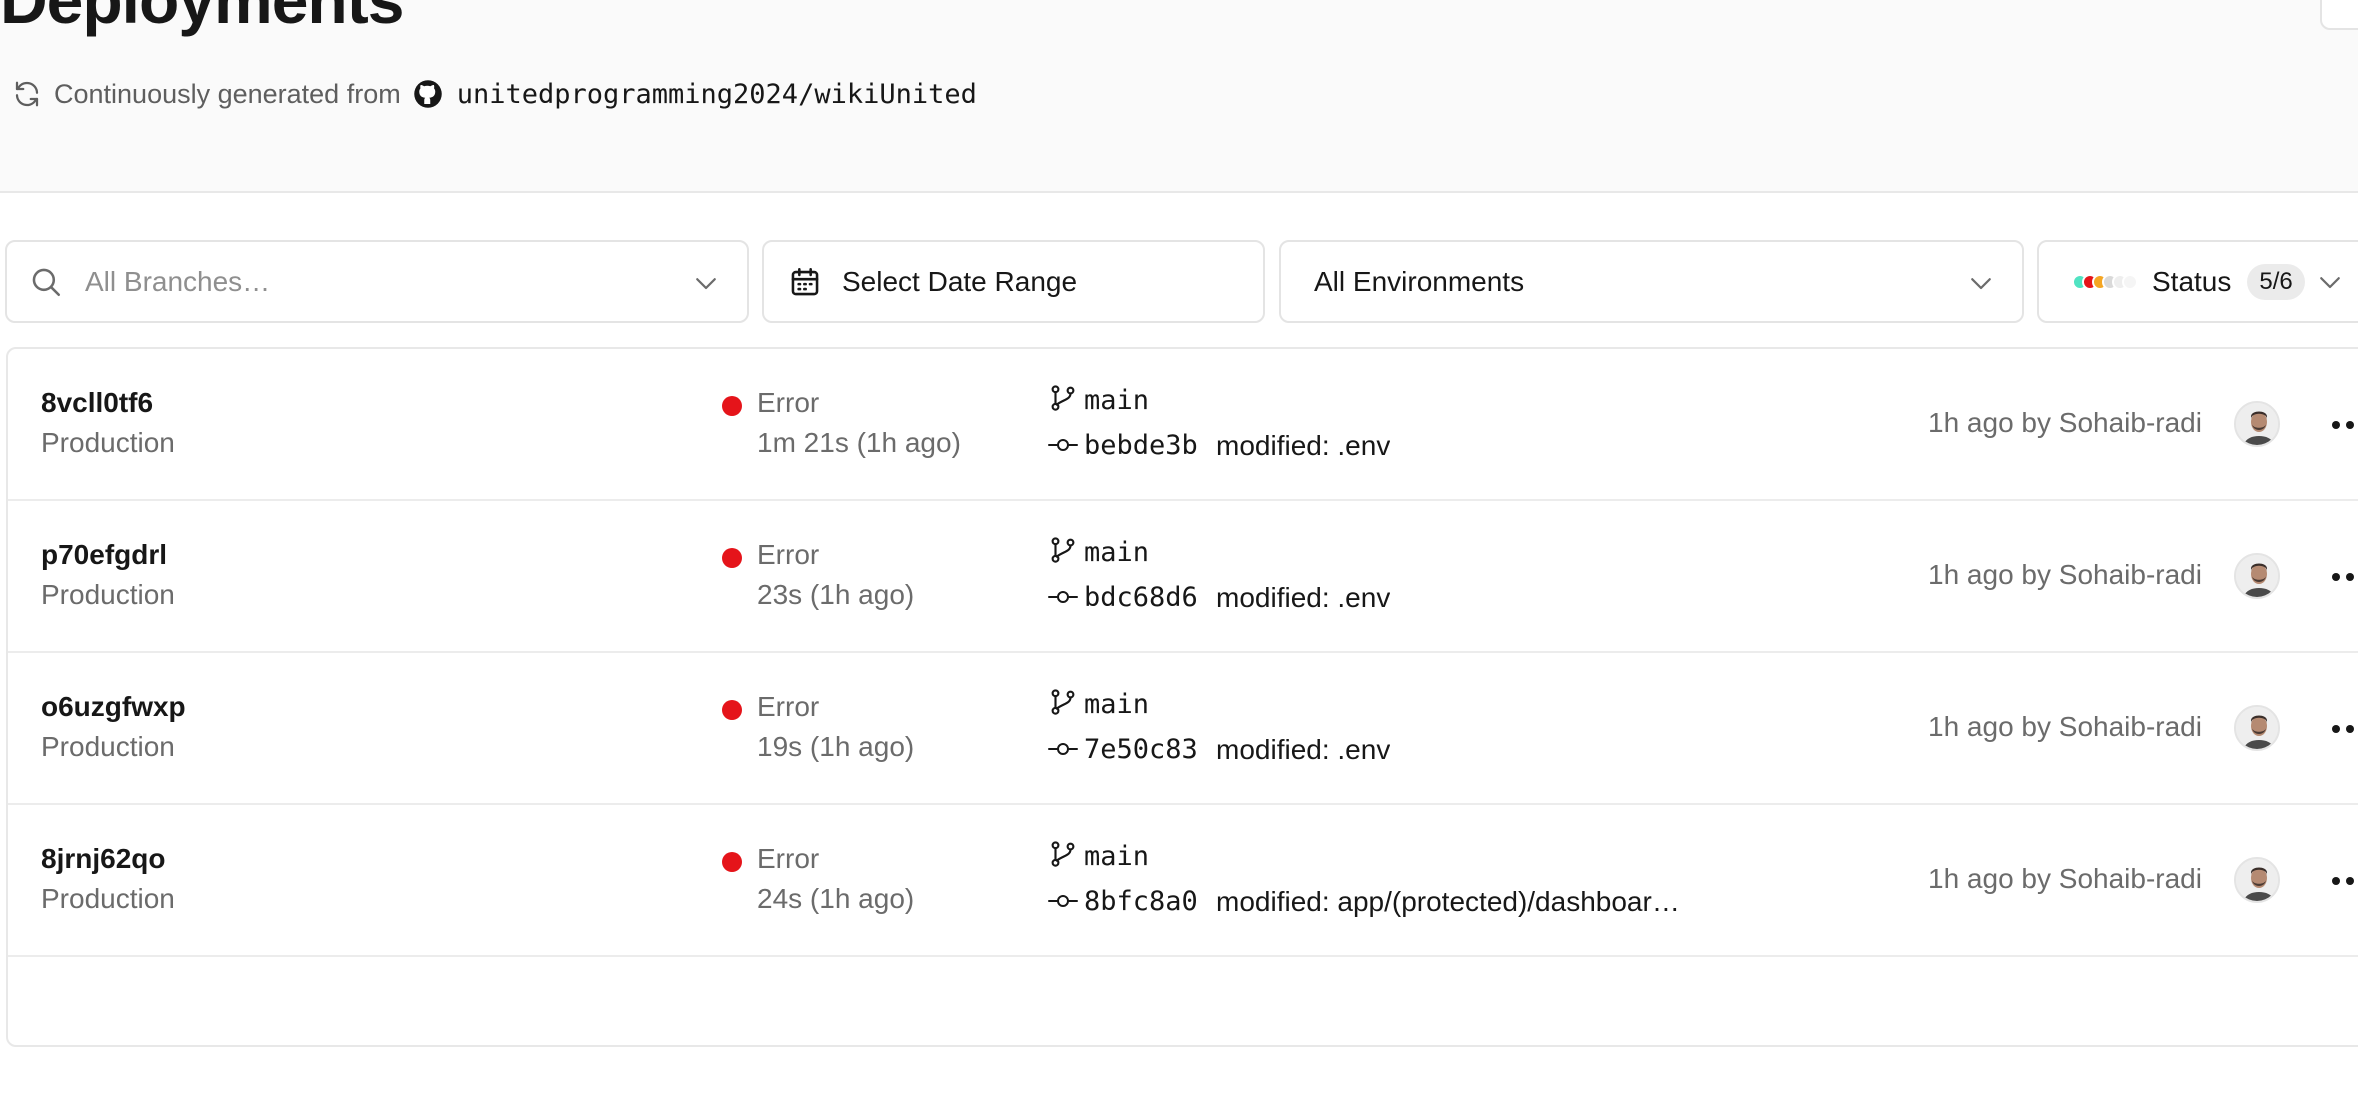  Describe the element at coordinates (1141, 597) in the screenshot. I see `commit-hash: bdc68d6` at that location.